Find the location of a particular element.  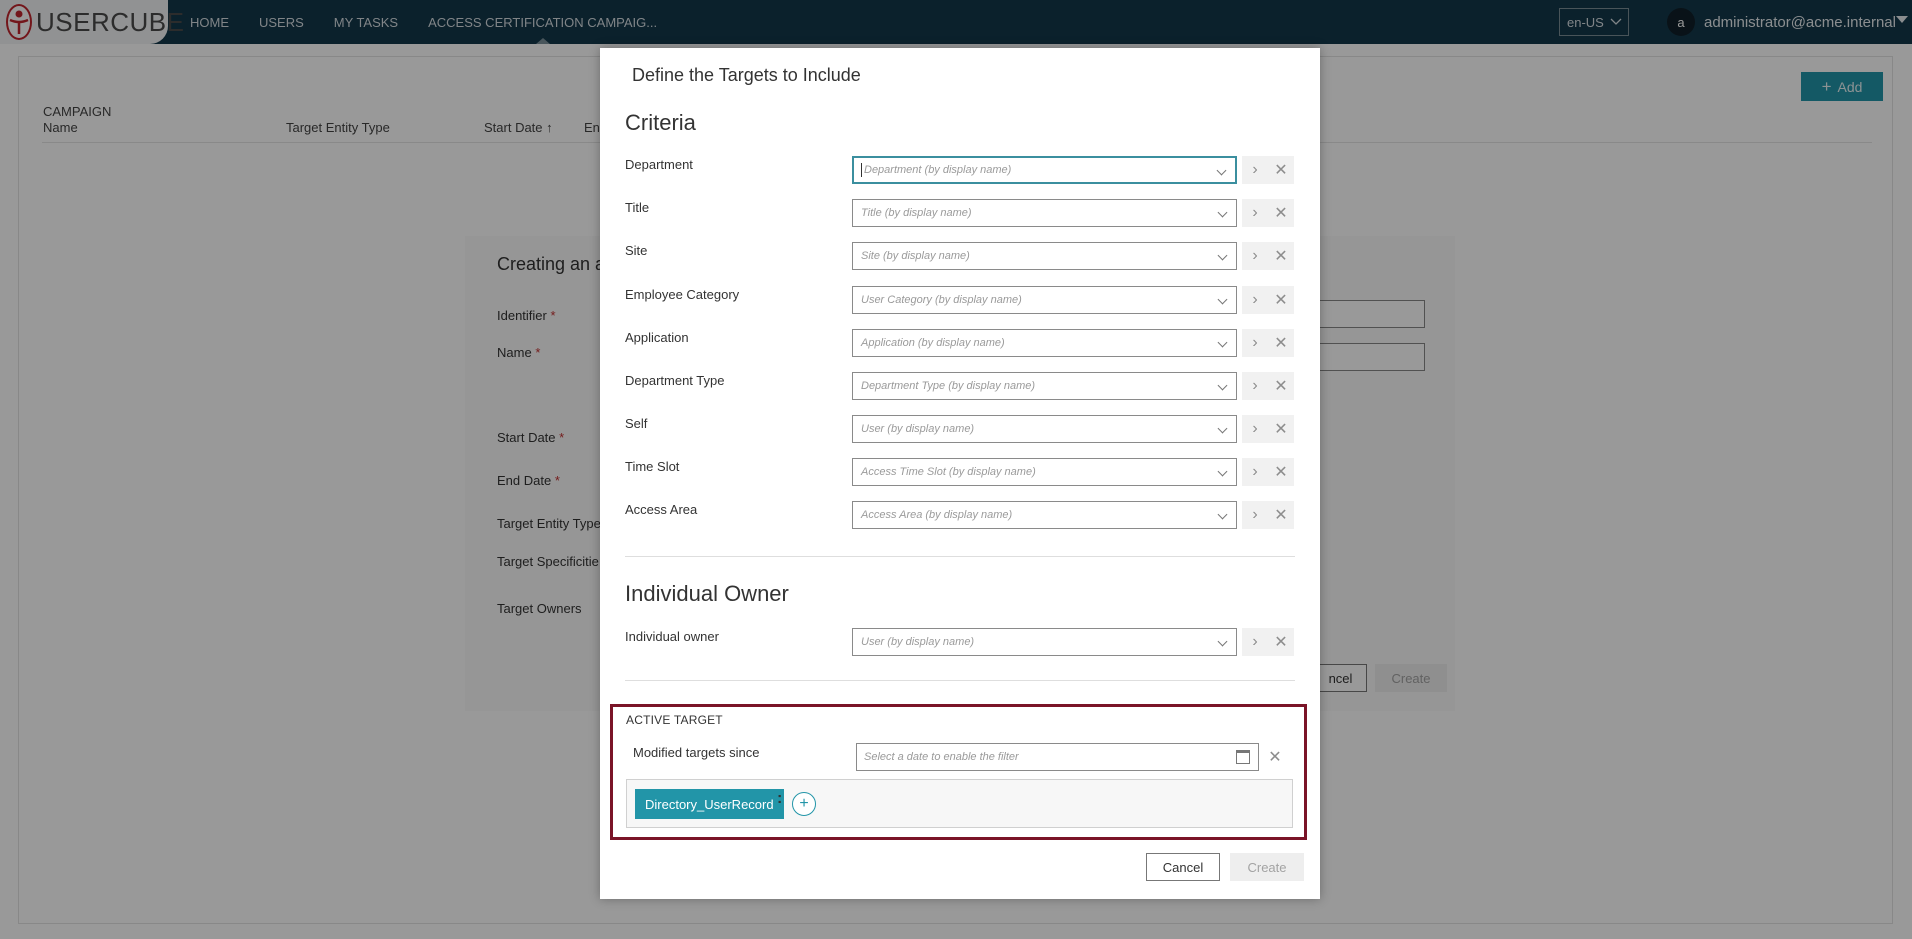

site-input: Site (by display name) is located at coordinates (1044, 256).